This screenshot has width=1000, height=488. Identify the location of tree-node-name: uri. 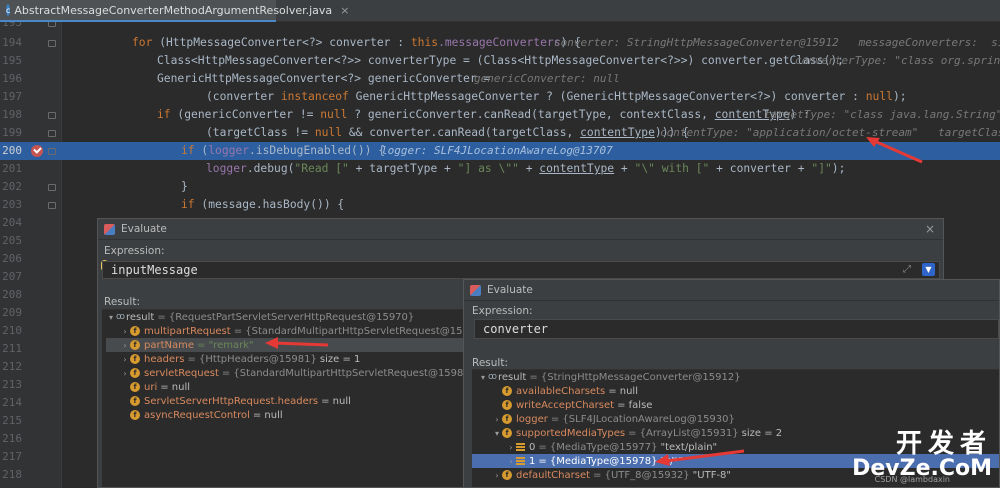
(151, 387).